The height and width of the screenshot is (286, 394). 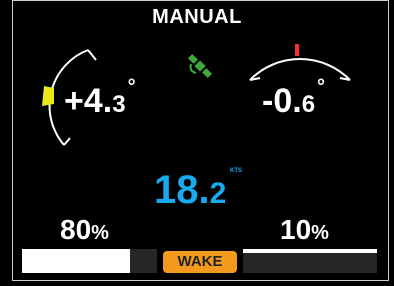 I want to click on pitch-gauge-arc, so click(x=300, y=69).